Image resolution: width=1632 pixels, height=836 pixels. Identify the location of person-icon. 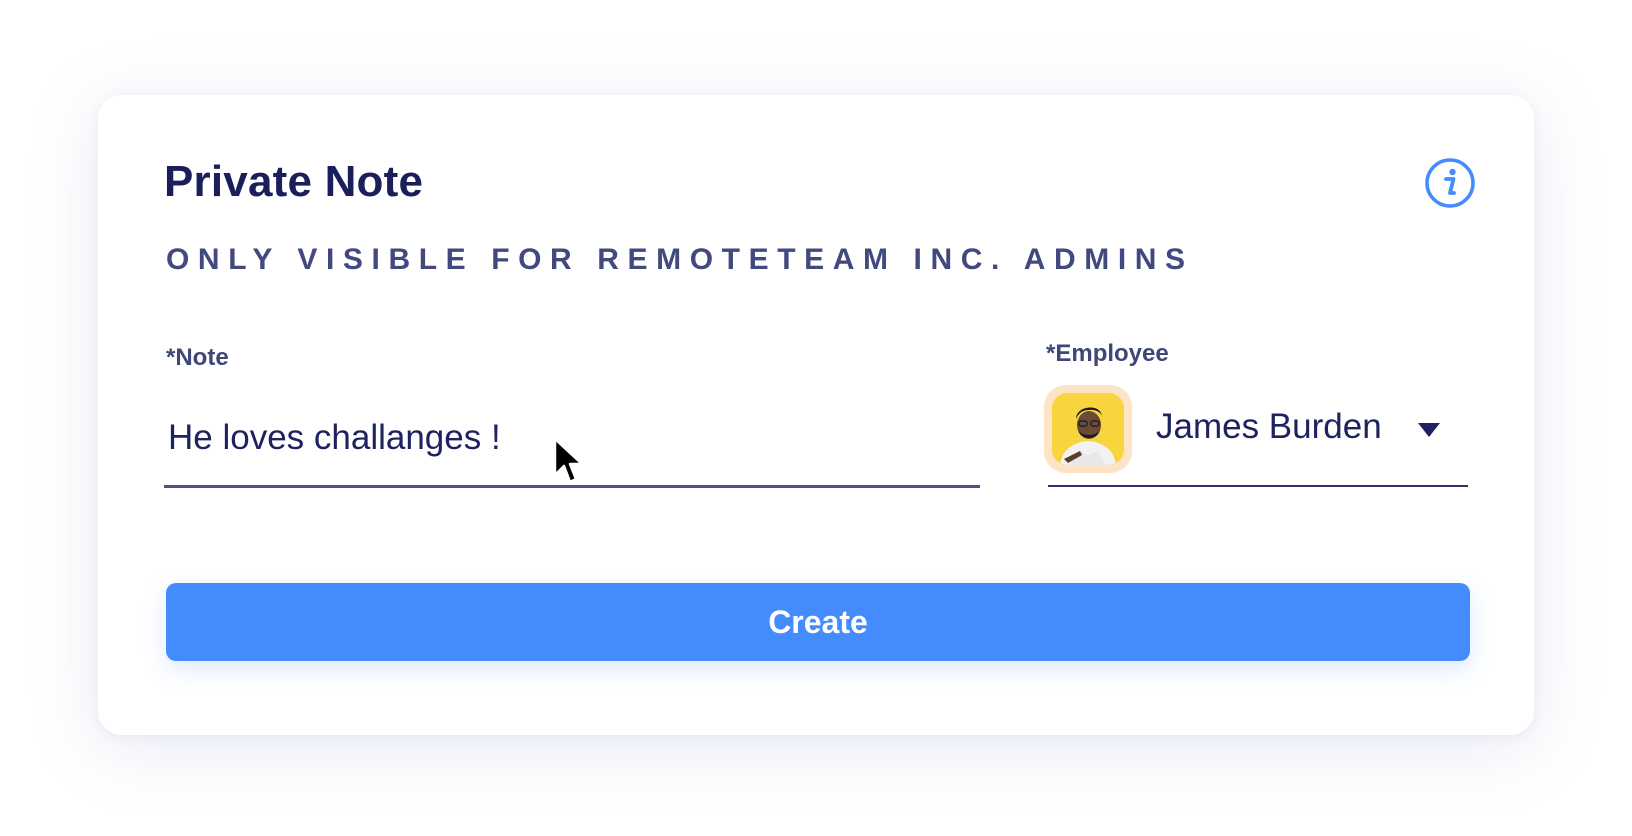
(1088, 429).